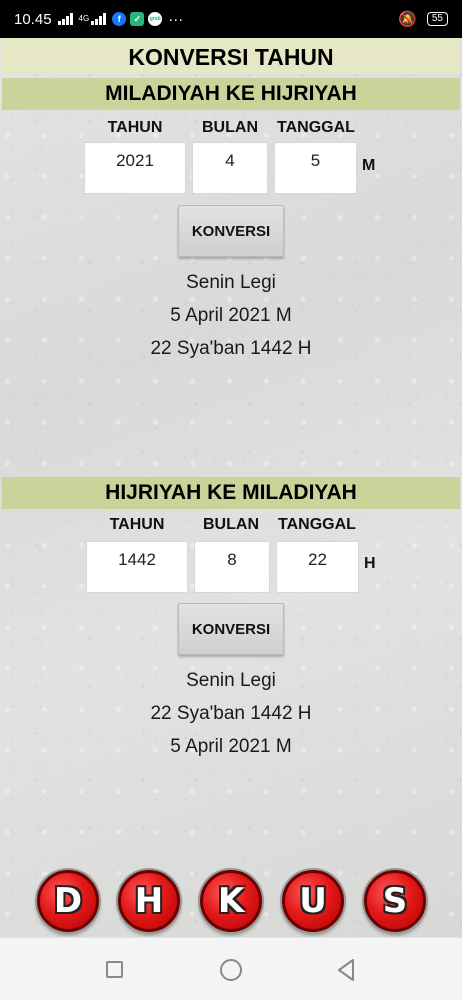 The height and width of the screenshot is (1000, 462). What do you see at coordinates (313, 901) in the screenshot?
I see `nav-button-u: U` at bounding box center [313, 901].